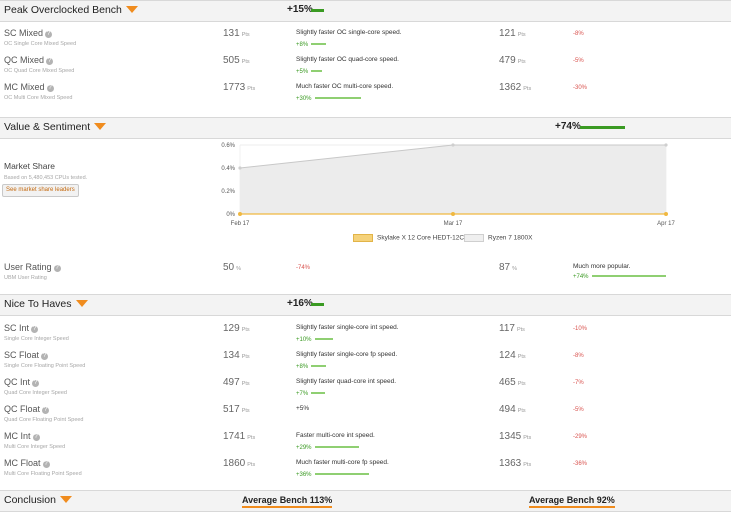 The image size is (735, 513). What do you see at coordinates (347, 327) in the screenshot?
I see `row-desc: Slightly faster single-core int speed.` at bounding box center [347, 327].